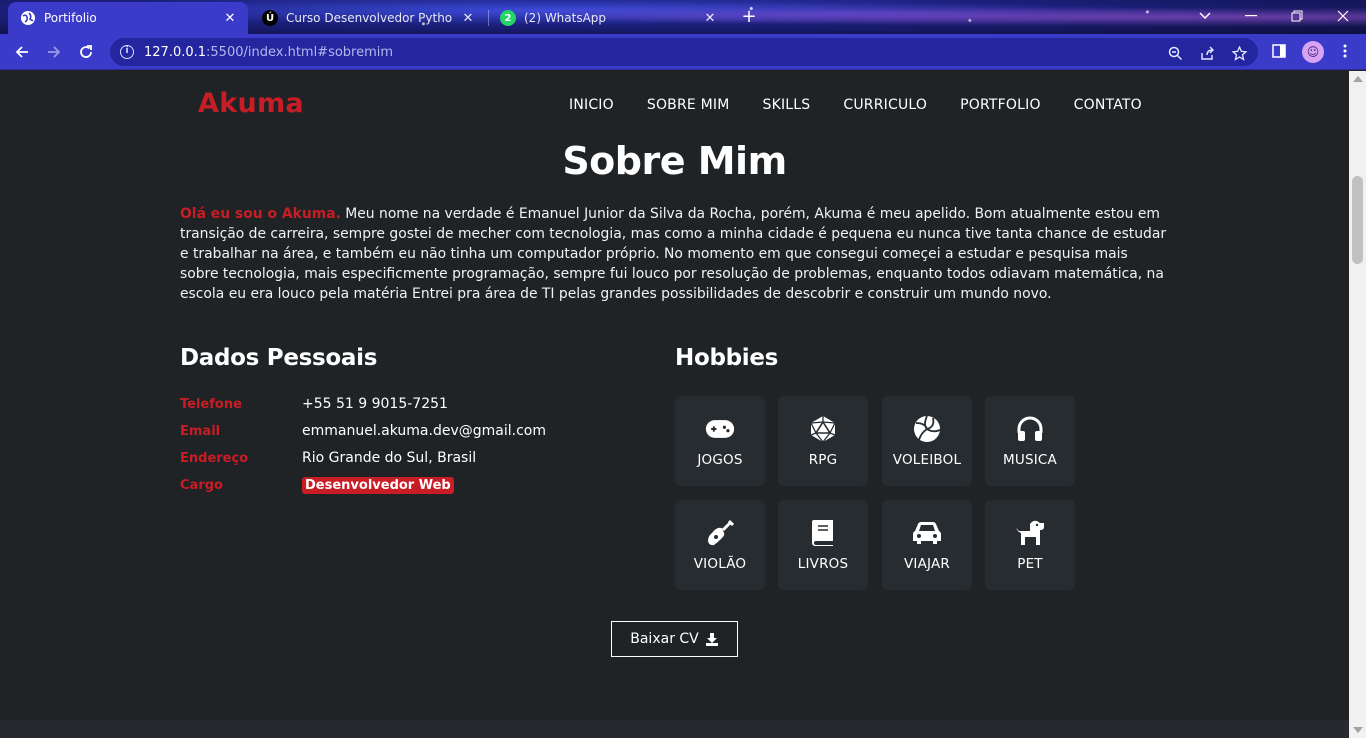 The image size is (1366, 738). What do you see at coordinates (1175, 53) in the screenshot?
I see `zoom-icon` at bounding box center [1175, 53].